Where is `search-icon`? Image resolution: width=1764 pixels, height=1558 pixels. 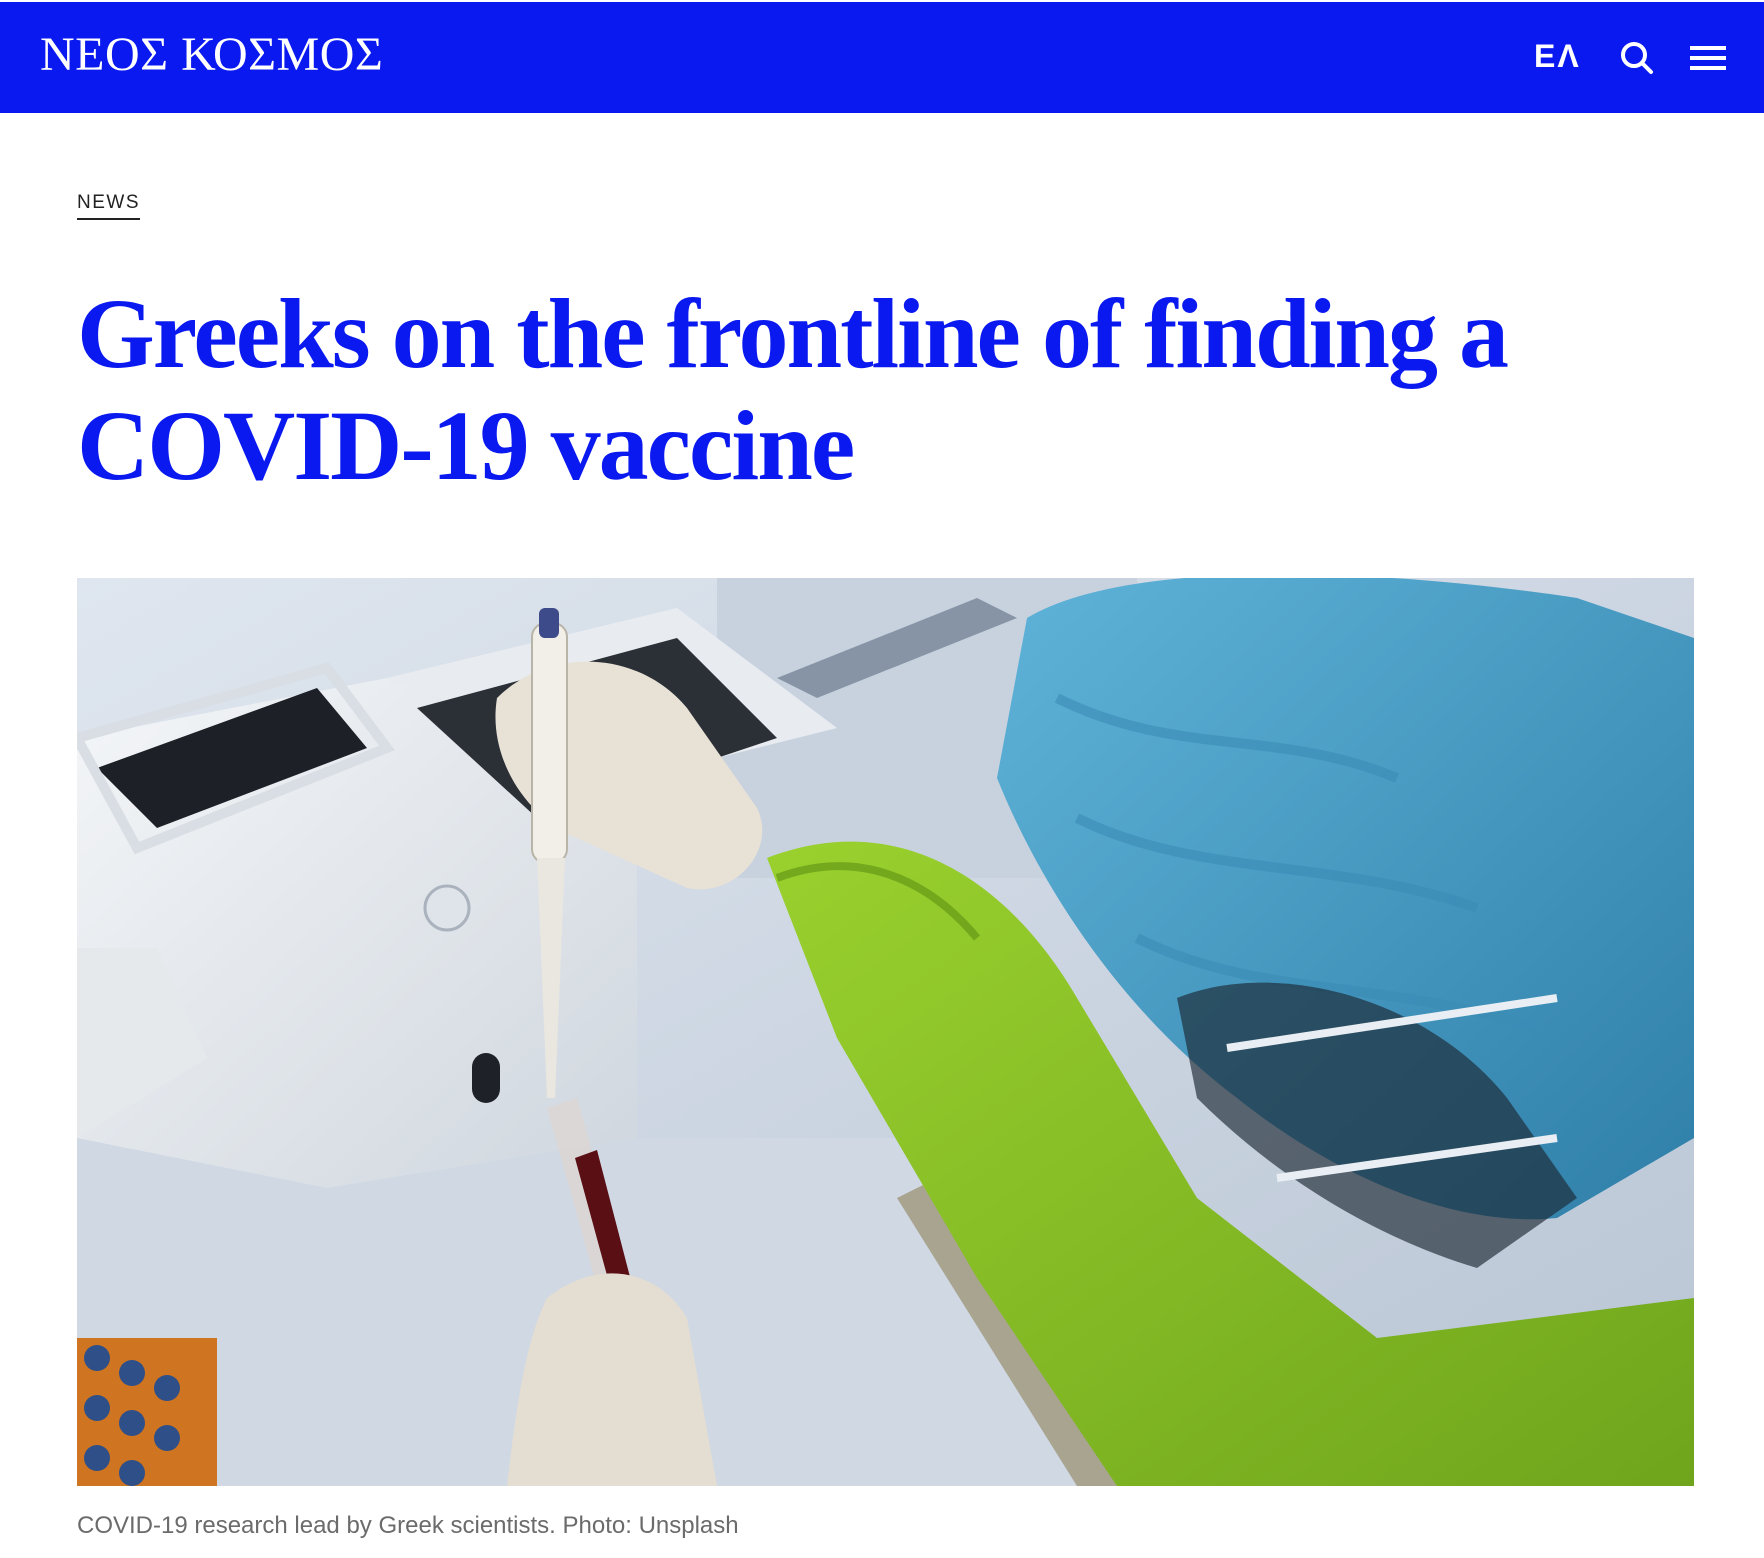 search-icon is located at coordinates (1637, 58).